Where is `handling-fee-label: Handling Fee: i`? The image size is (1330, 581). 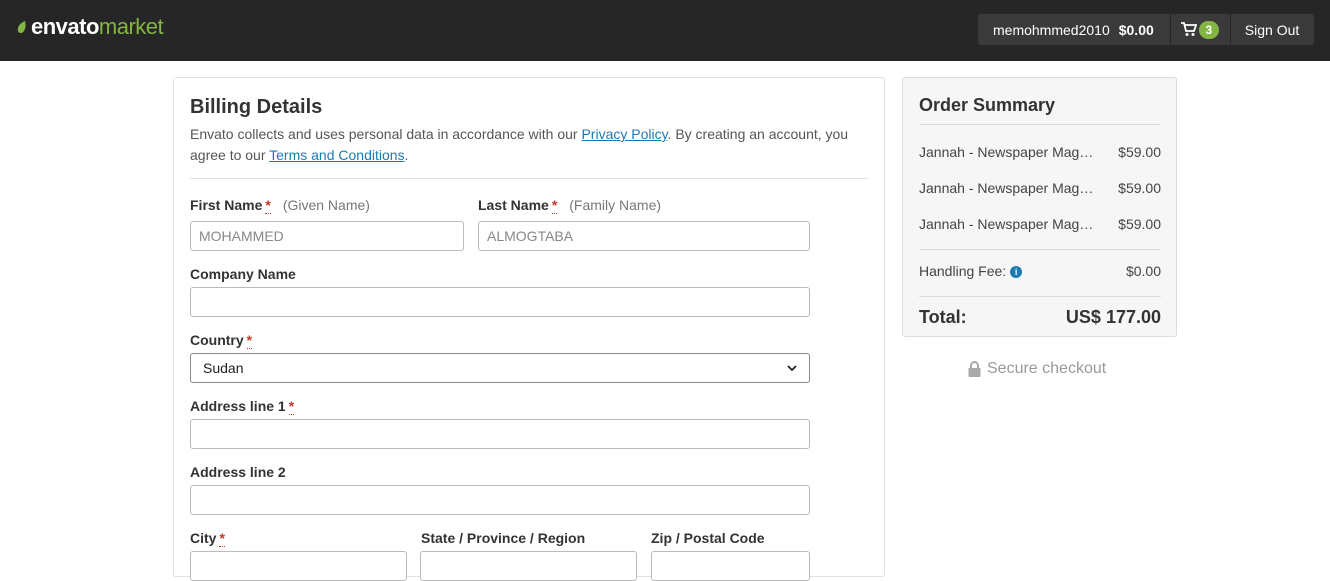
handling-fee-label: Handling Fee: i is located at coordinates (971, 271).